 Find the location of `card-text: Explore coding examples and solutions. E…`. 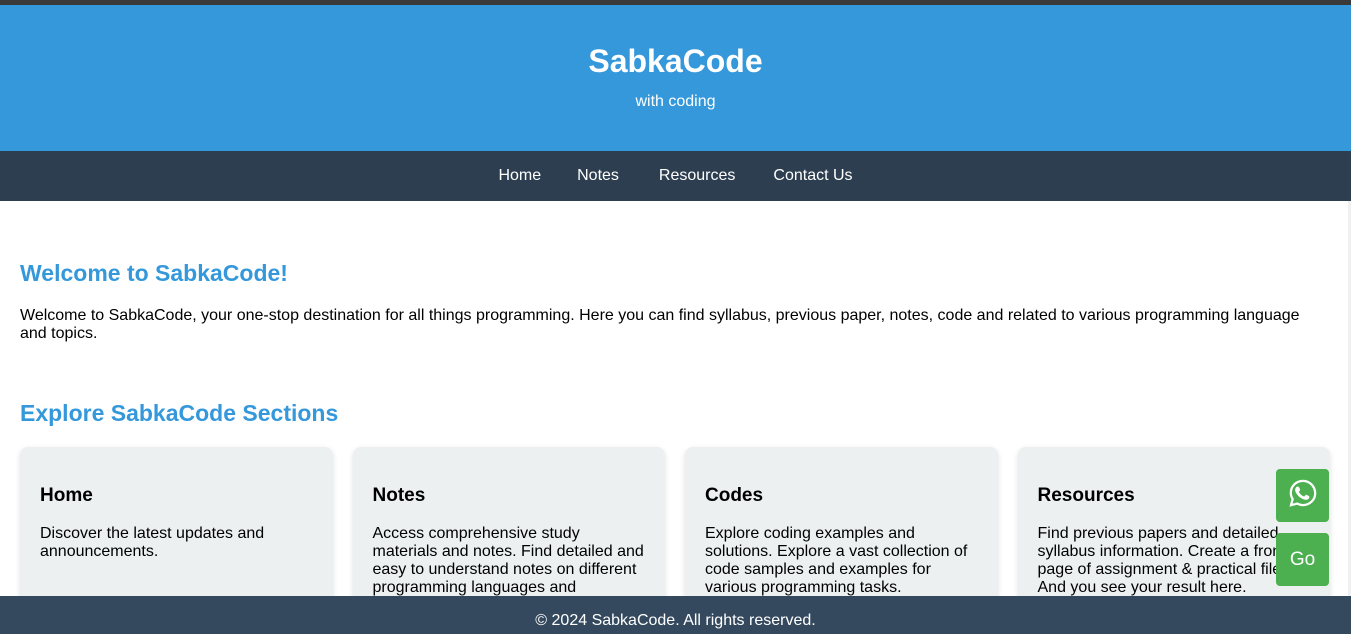

card-text: Explore coding examples and solutions. E… is located at coordinates (836, 560).